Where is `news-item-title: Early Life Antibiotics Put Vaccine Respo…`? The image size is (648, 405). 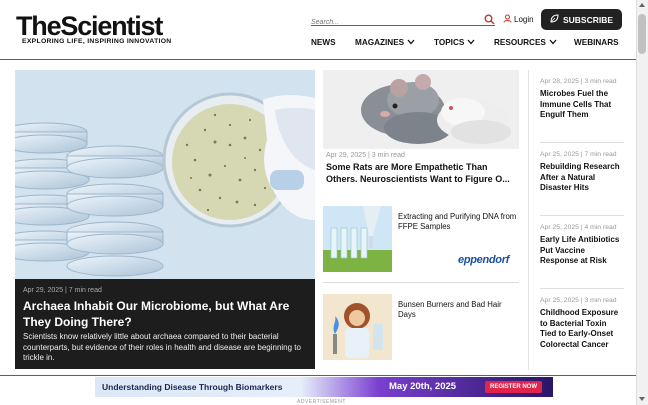 news-item-title: Early Life Antibiotics Put Vaccine Respo… is located at coordinates (582, 251).